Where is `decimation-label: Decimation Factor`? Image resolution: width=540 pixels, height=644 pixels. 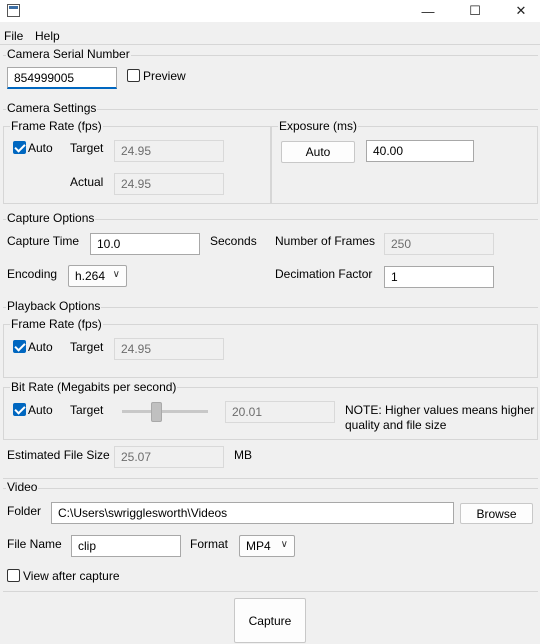 decimation-label: Decimation Factor is located at coordinates (324, 274).